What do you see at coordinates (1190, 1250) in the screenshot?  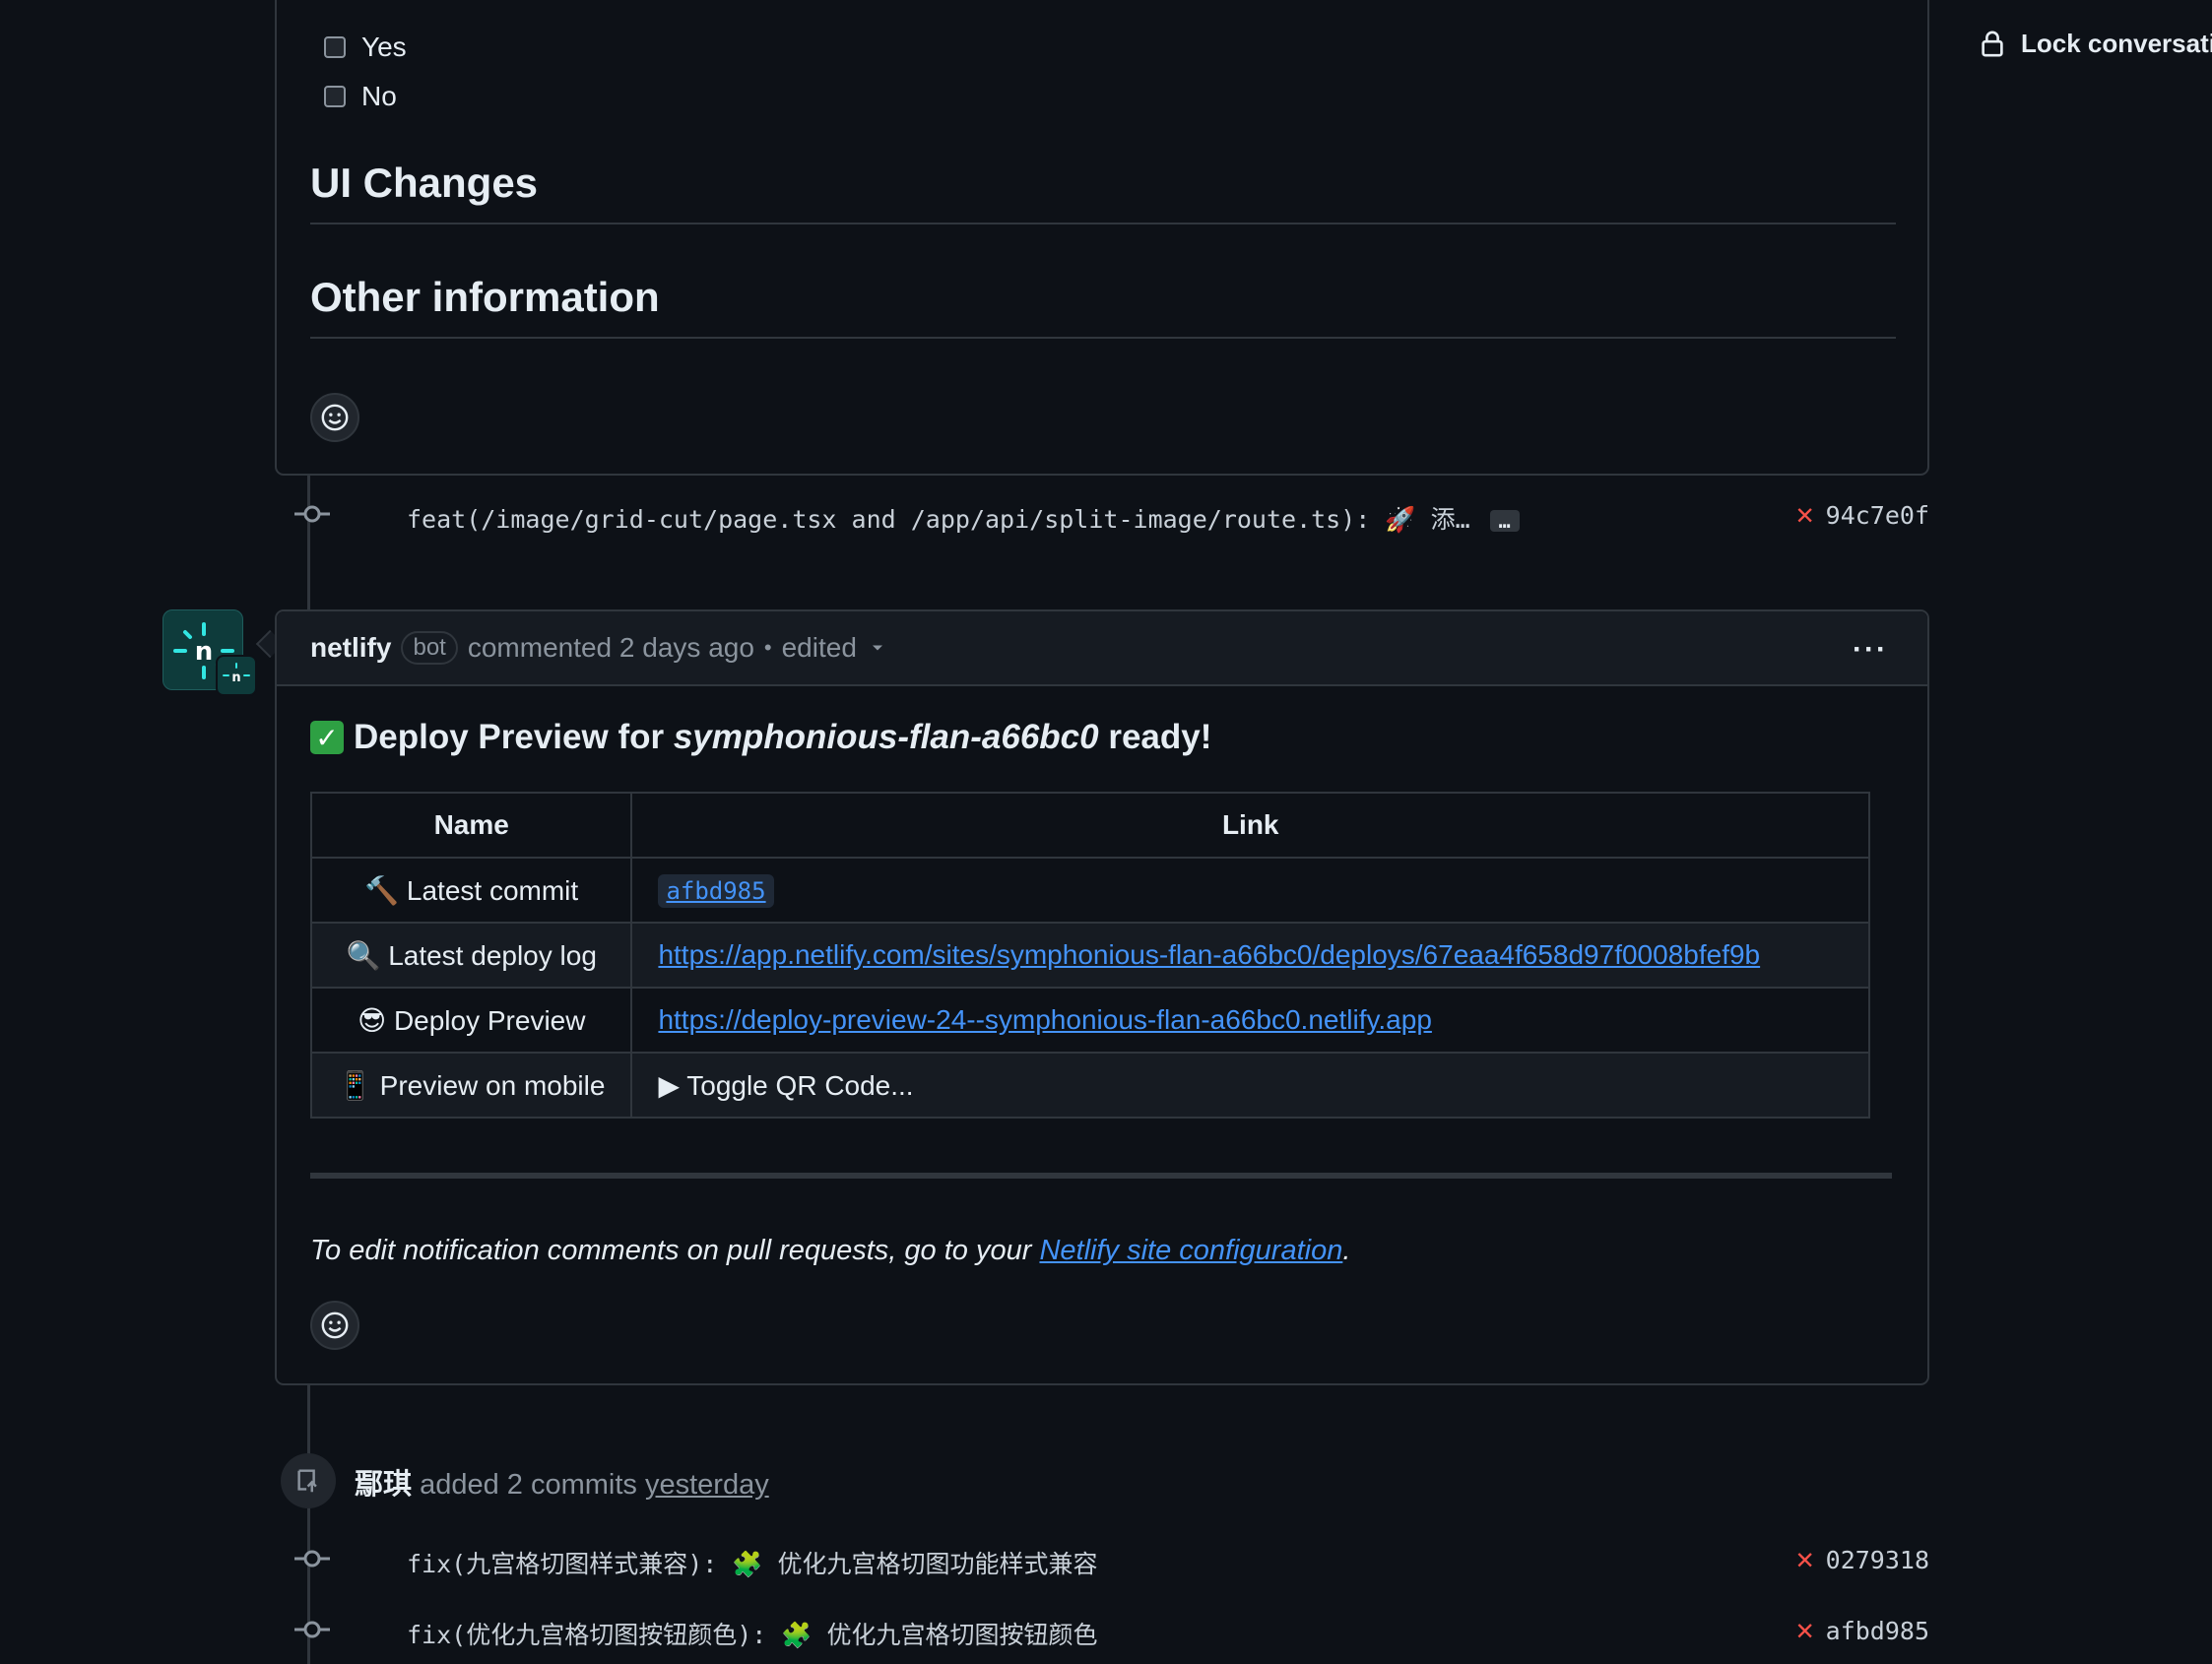 I see `netlify-config-link: Netlify site configuration` at bounding box center [1190, 1250].